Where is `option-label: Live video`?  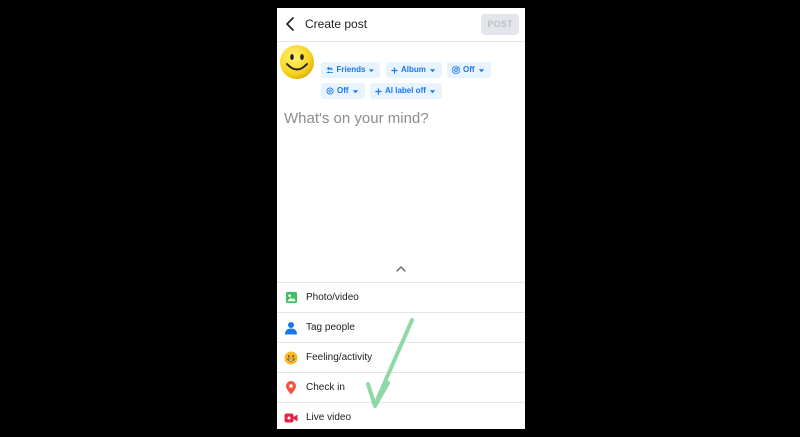
option-label: Live video is located at coordinates (329, 417).